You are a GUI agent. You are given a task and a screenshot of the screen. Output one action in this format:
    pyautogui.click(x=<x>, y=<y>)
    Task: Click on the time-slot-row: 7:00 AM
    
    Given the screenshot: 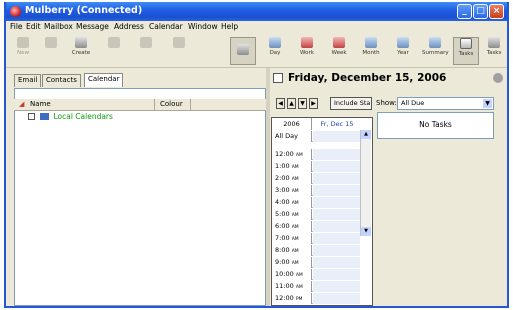 What is the action you would take?
    pyautogui.click(x=316, y=238)
    